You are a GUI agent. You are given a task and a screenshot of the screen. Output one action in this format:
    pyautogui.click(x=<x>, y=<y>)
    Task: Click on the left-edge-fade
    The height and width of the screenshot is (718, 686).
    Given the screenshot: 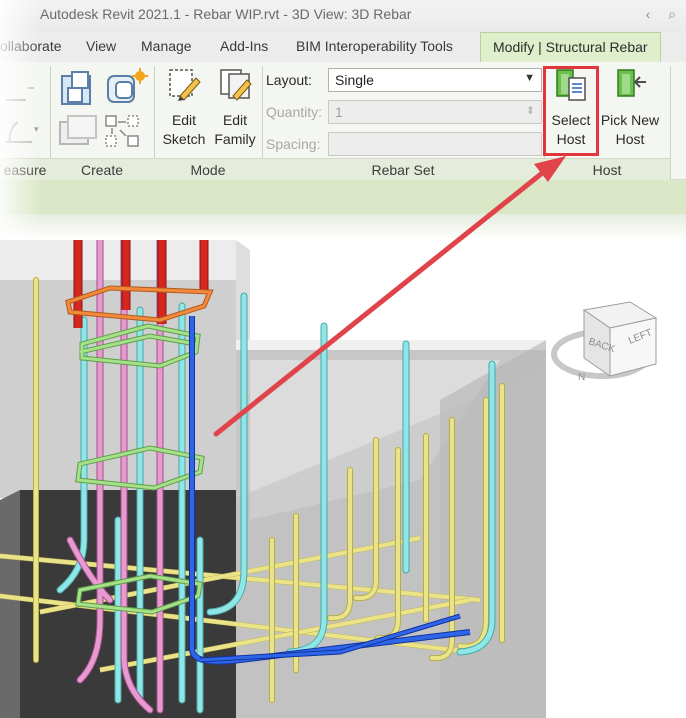 What is the action you would take?
    pyautogui.click(x=20, y=120)
    